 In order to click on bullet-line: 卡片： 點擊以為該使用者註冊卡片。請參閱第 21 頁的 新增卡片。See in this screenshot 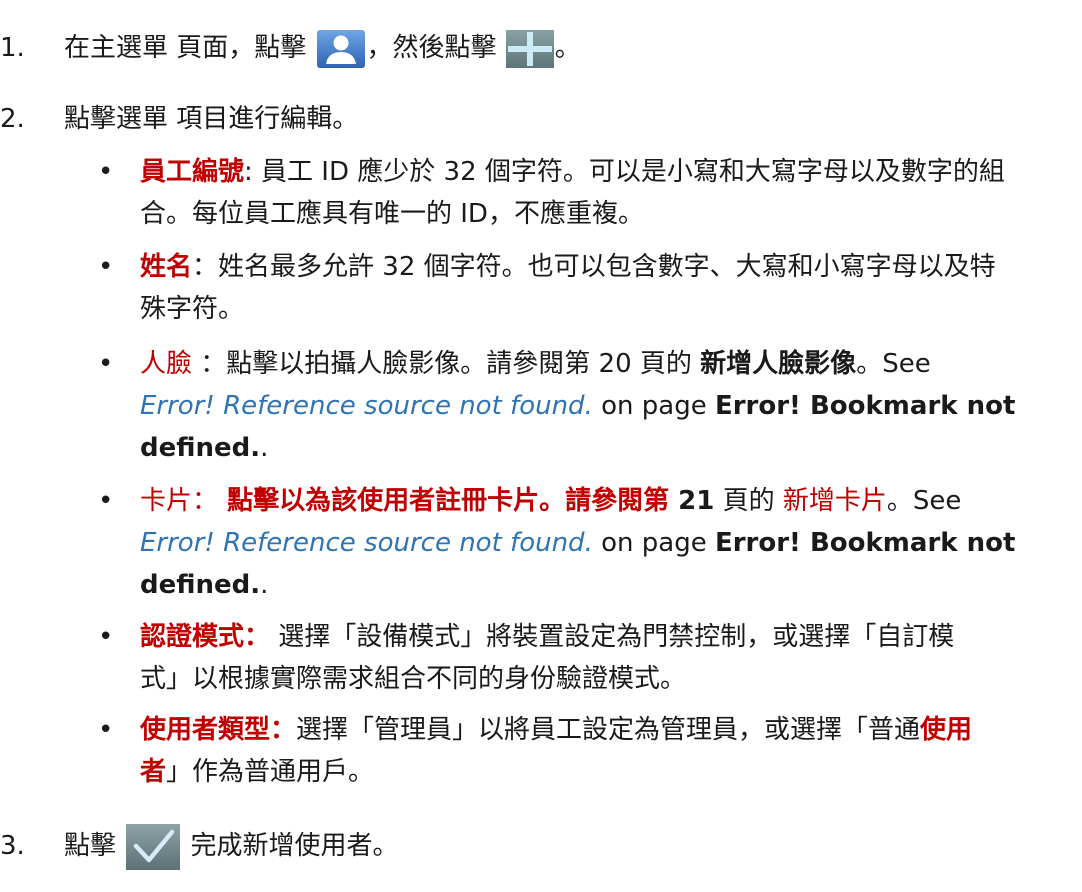, I will do `click(611, 501)`.